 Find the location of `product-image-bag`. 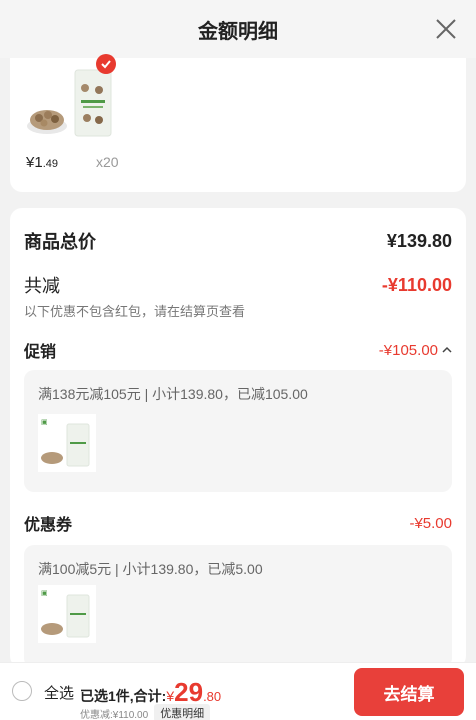

product-image-bag is located at coordinates (93, 103).